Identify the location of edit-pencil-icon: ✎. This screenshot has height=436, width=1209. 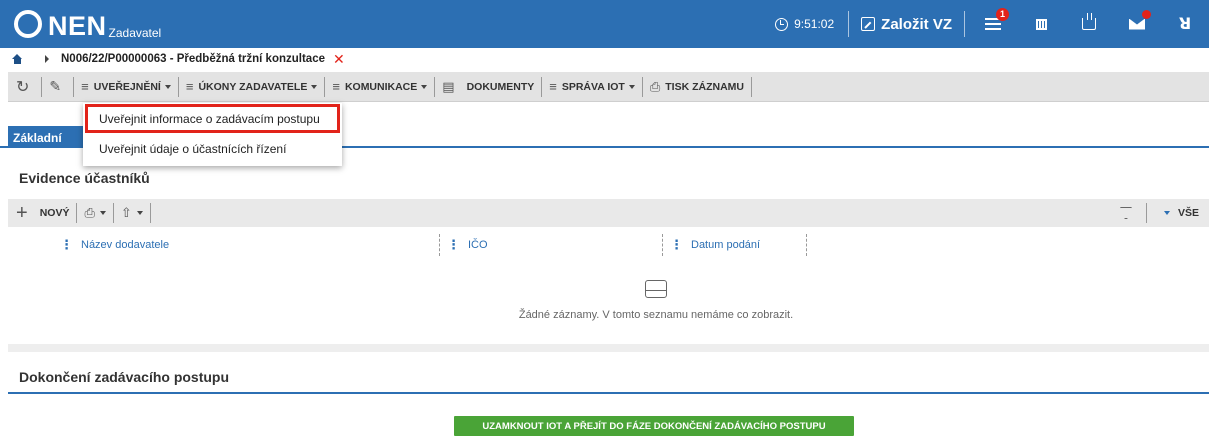
(55, 86).